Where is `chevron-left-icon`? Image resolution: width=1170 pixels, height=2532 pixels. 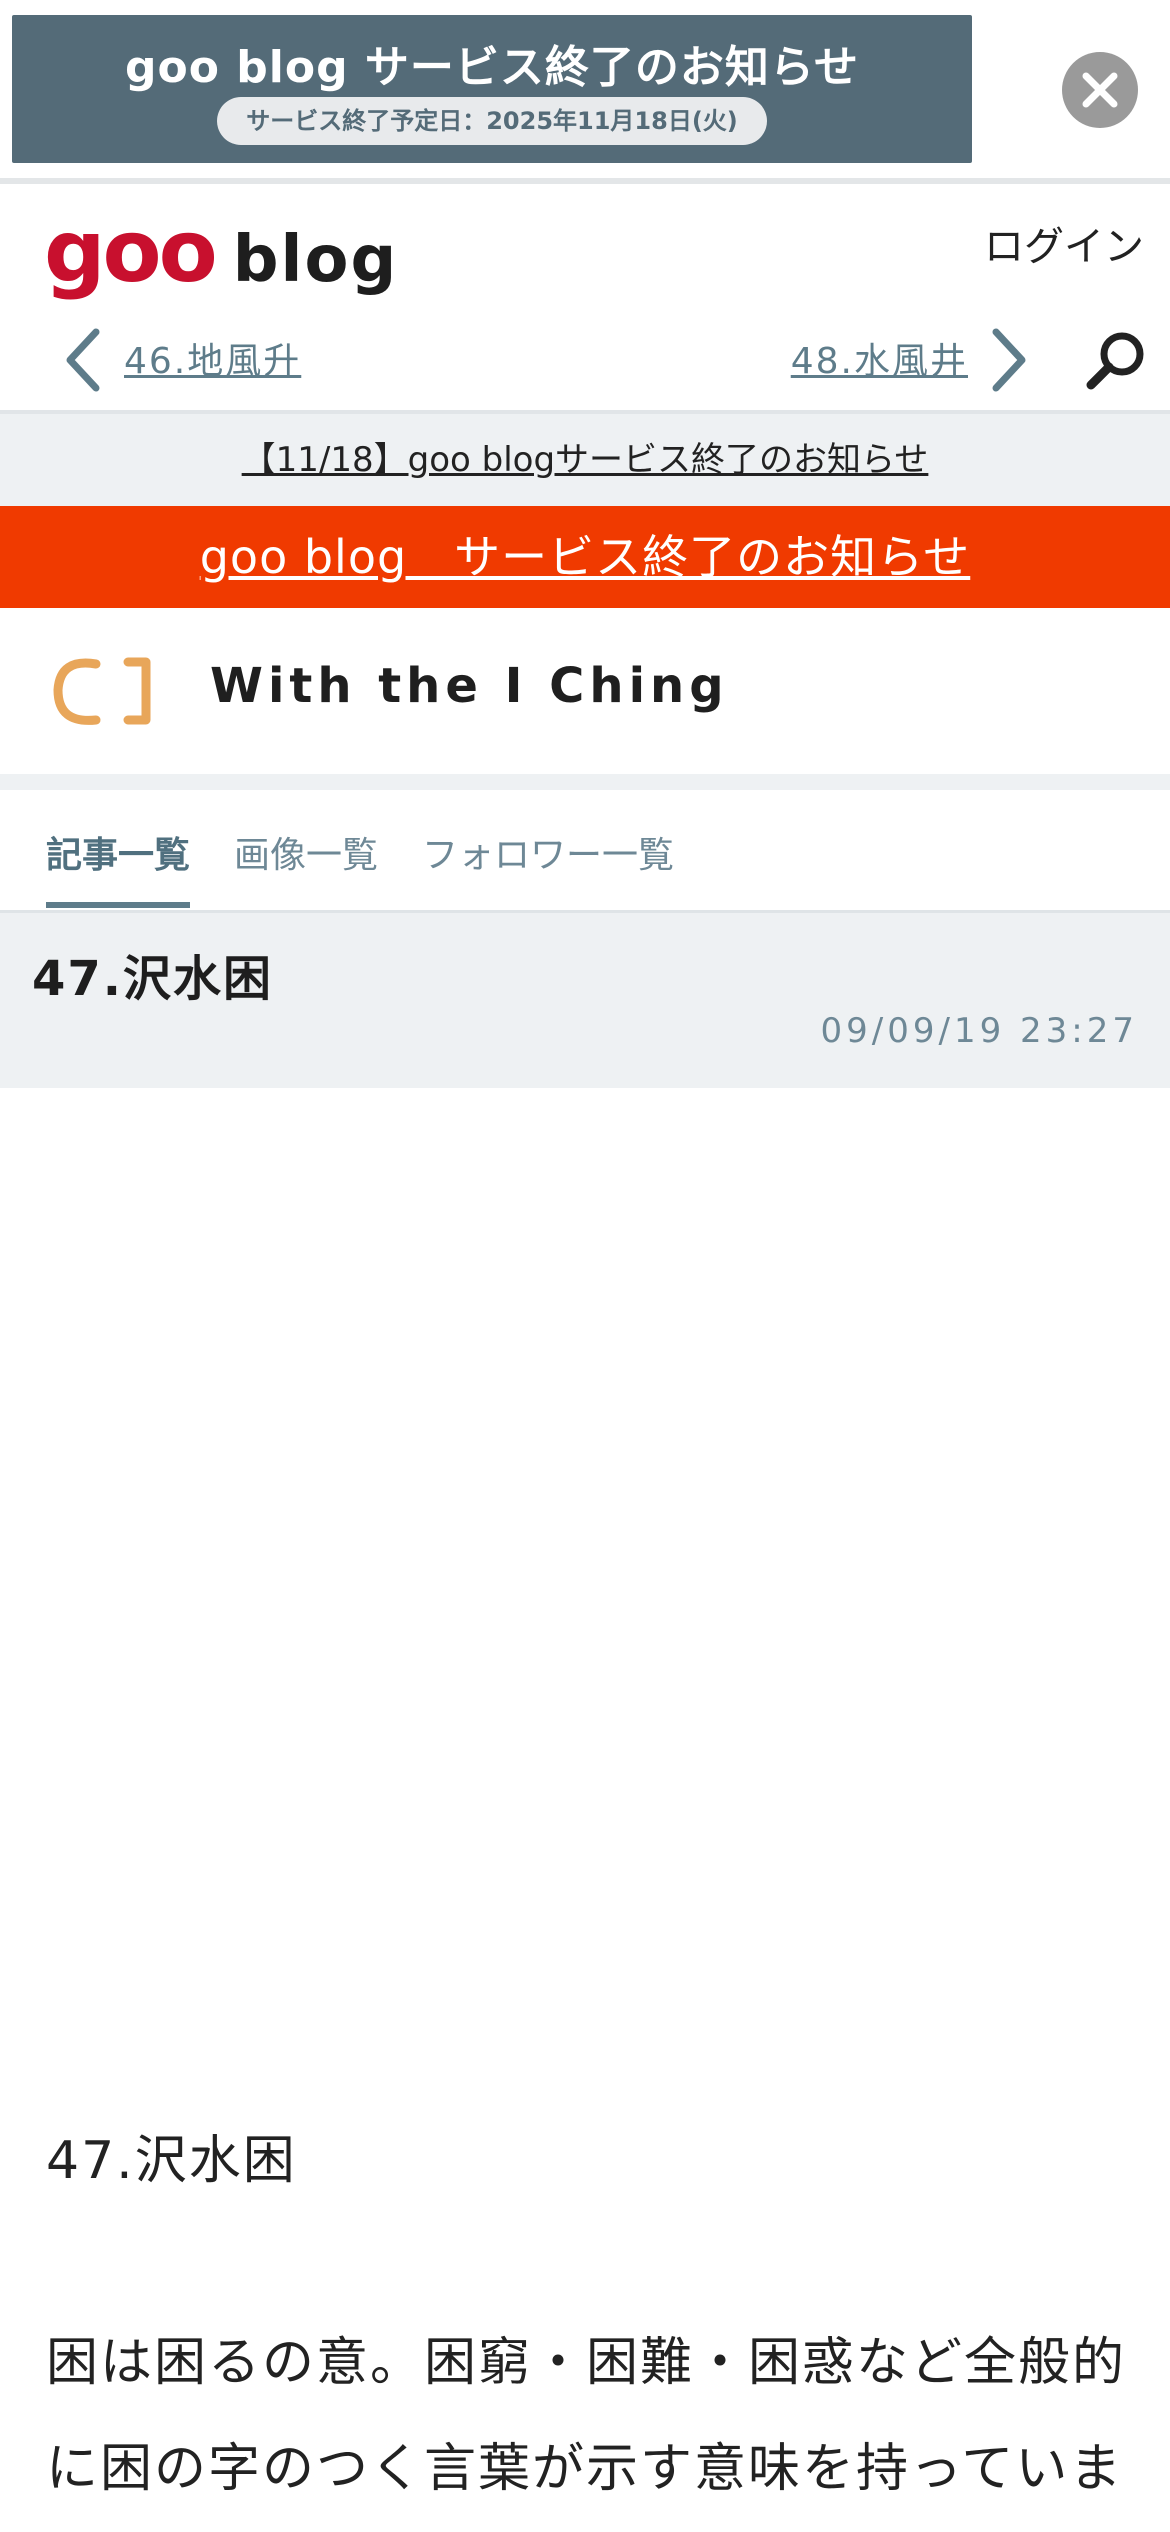 chevron-left-icon is located at coordinates (82, 360).